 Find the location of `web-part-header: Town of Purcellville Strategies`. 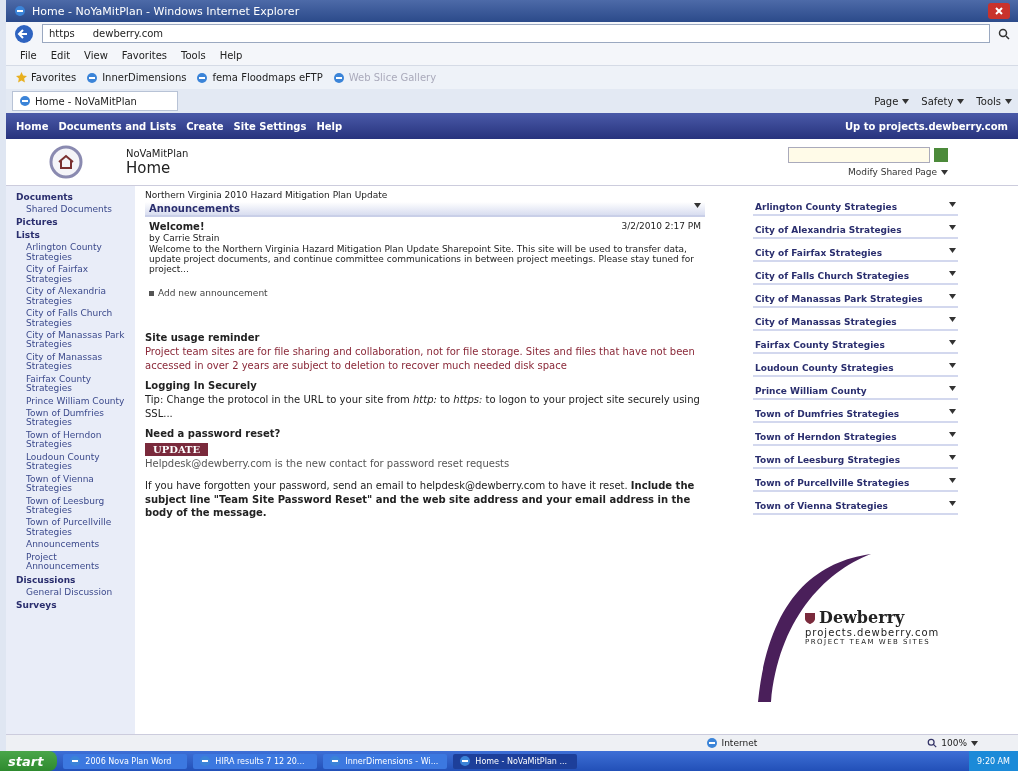

web-part-header: Town of Purcellville Strategies is located at coordinates (855, 484).